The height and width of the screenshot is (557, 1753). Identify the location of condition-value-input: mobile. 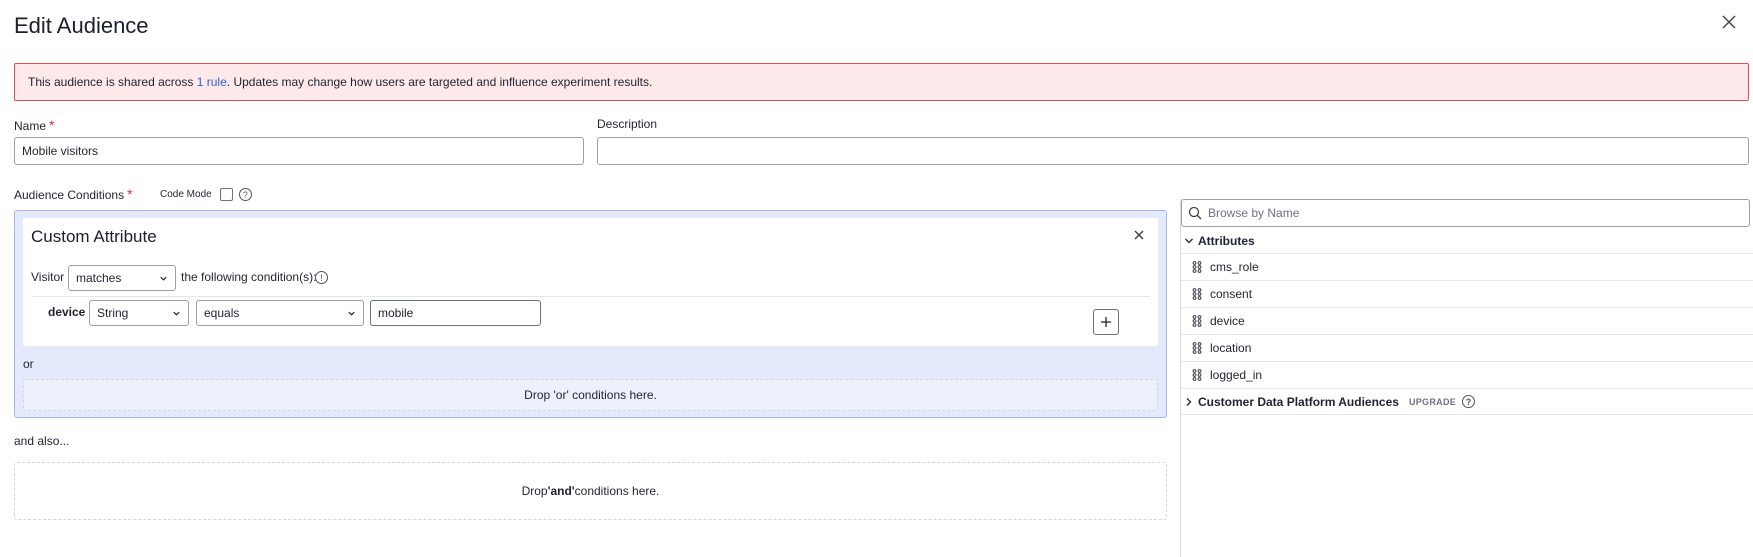
(455, 313).